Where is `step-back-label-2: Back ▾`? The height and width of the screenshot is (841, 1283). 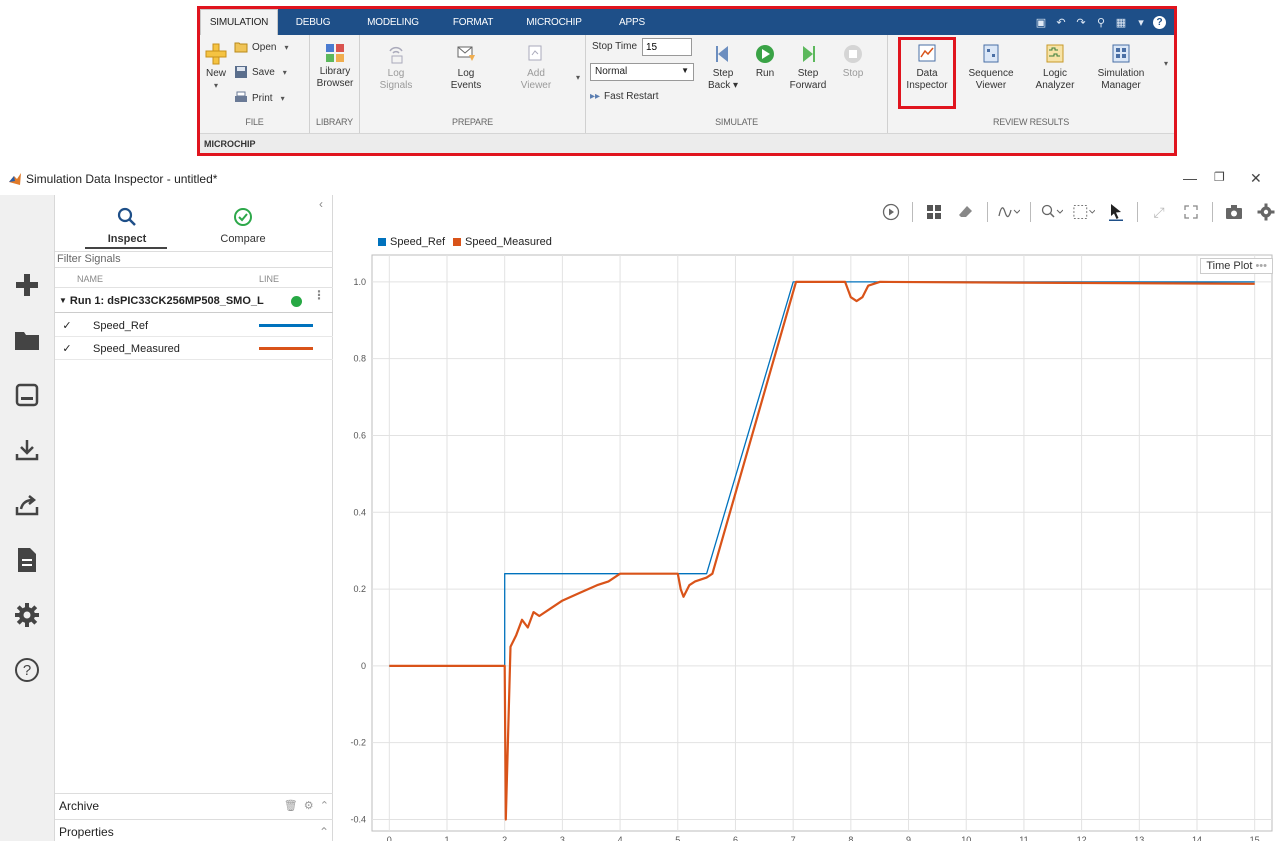
step-back-label-2: Back ▾ is located at coordinates (723, 86).